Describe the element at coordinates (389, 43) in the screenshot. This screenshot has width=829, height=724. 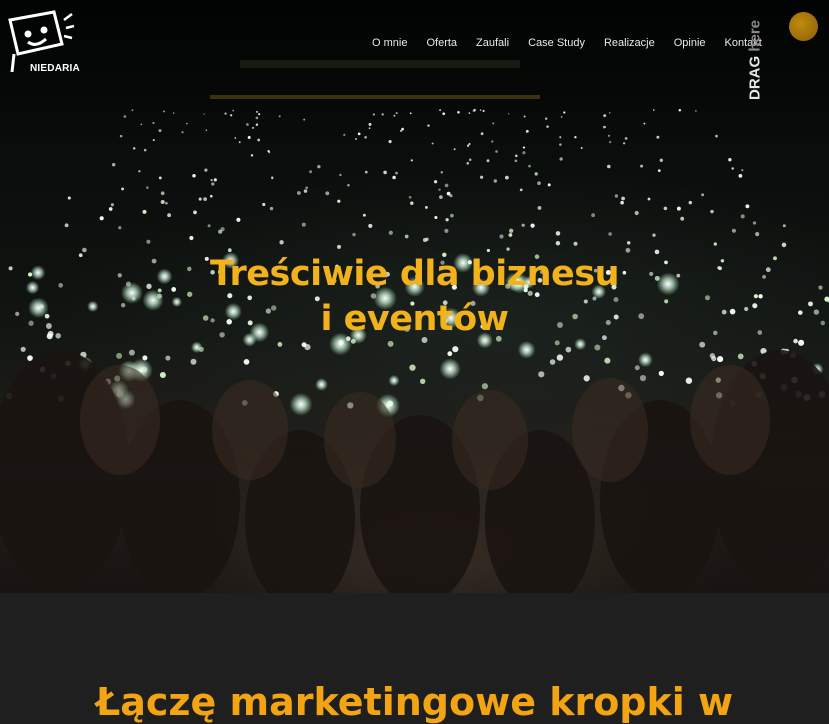
I see `nav-item-o-mnie: O mnie` at that location.